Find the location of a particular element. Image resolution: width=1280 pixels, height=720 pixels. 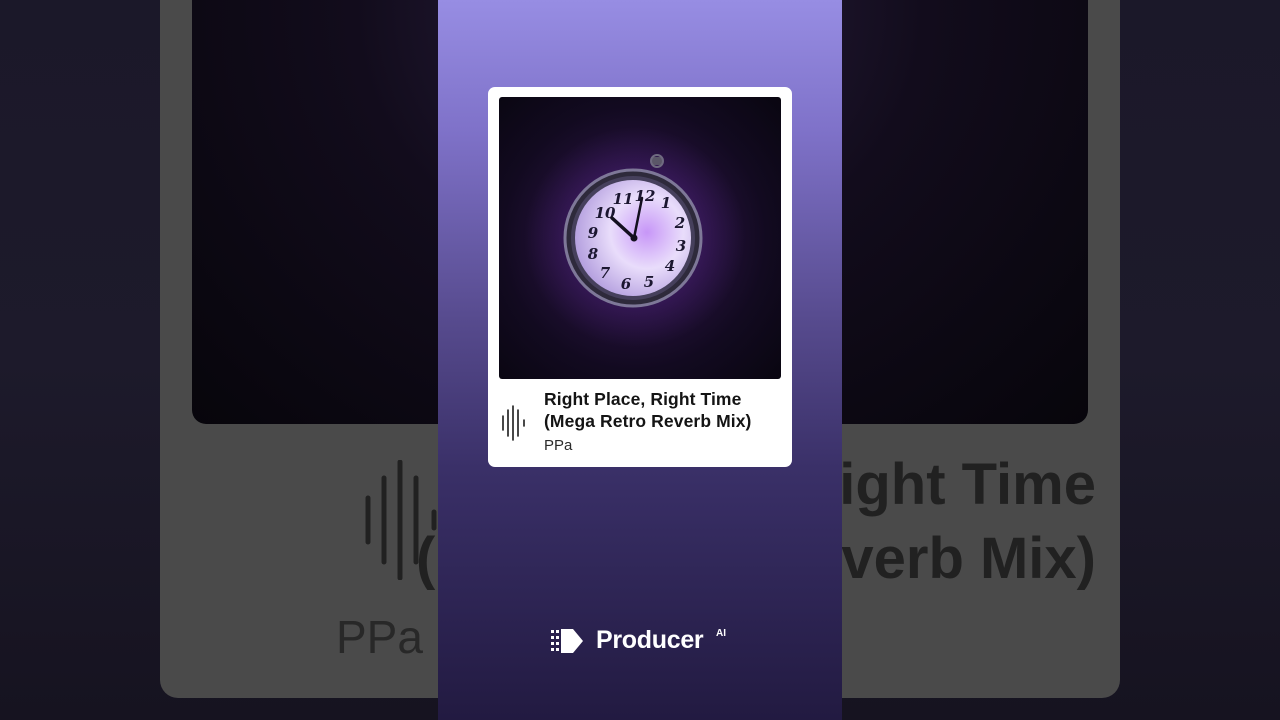

clock-numeral: 3 is located at coordinates (681, 246).